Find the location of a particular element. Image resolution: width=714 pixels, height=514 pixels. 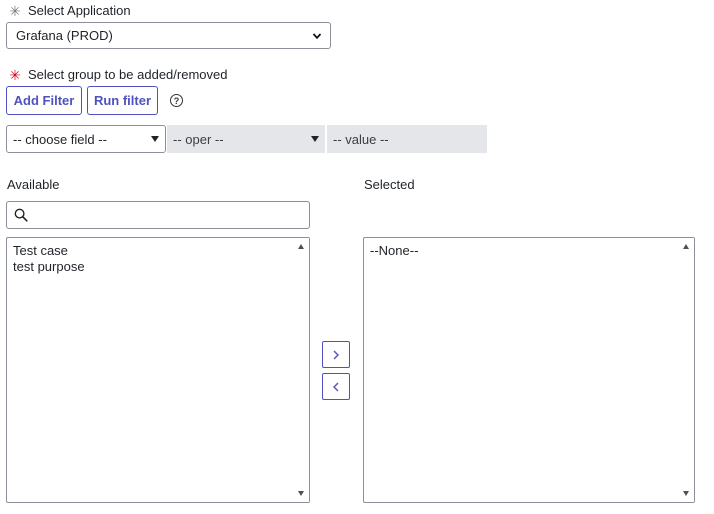

choose-field-value: -- choose field -- is located at coordinates (60, 139).